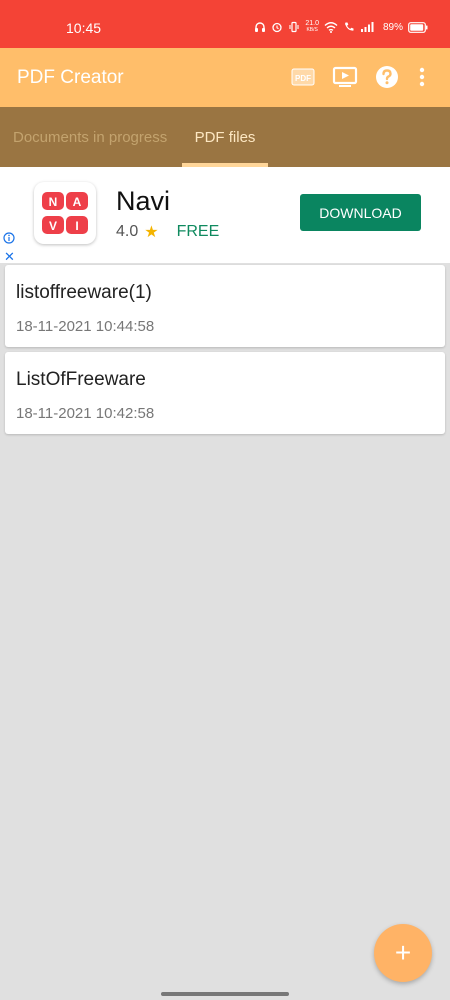 The height and width of the screenshot is (1000, 450). I want to click on ad-meta: 4.0 ★ FREE, so click(167, 232).